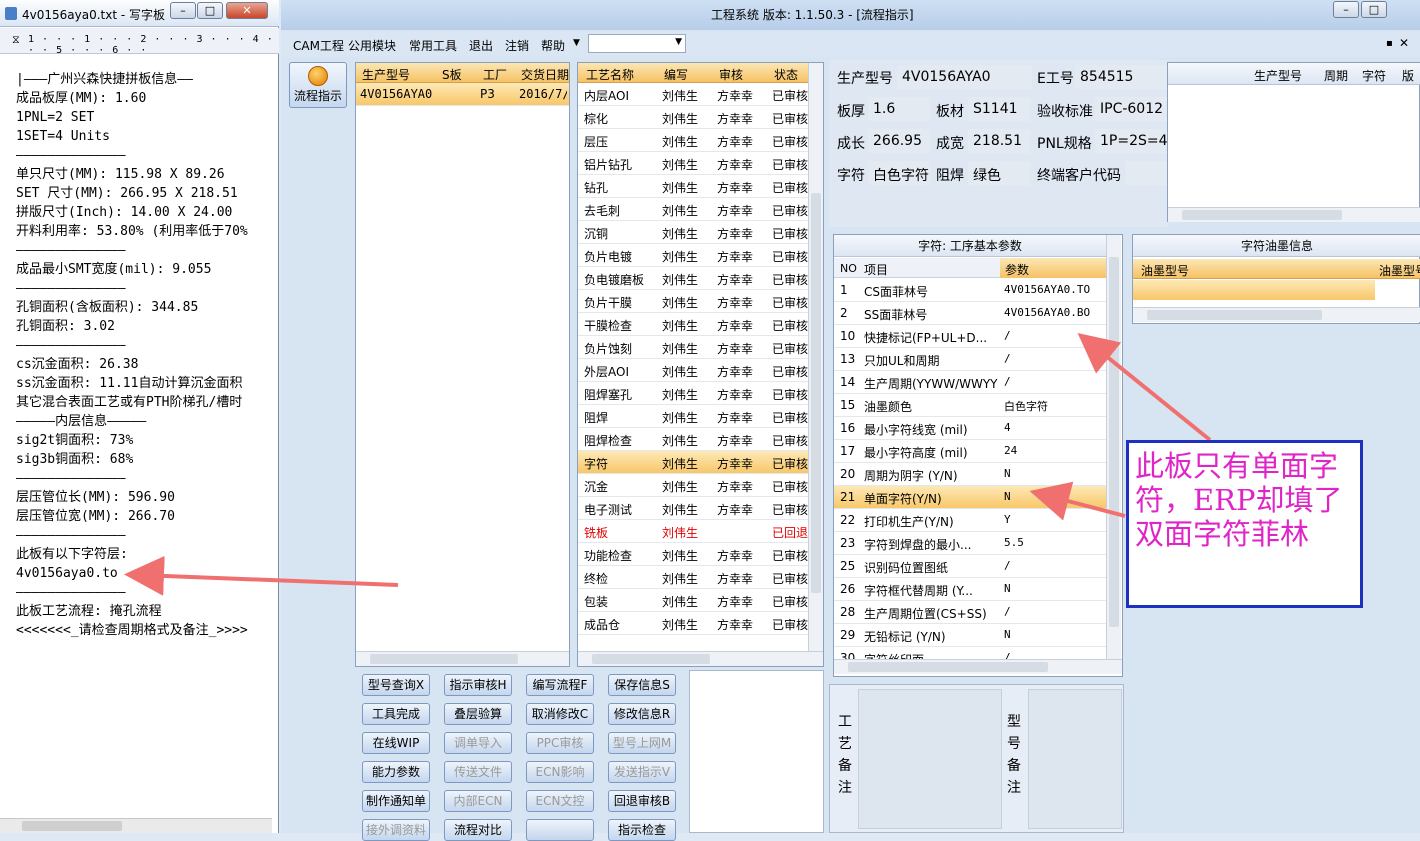  I want to click on arrow-to-ss-film, so click(1144, 387).